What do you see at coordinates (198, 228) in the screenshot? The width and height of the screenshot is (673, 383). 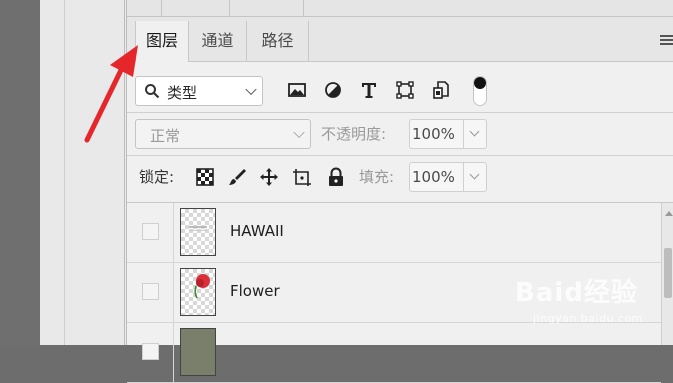 I see `text-layer-preview` at bounding box center [198, 228].